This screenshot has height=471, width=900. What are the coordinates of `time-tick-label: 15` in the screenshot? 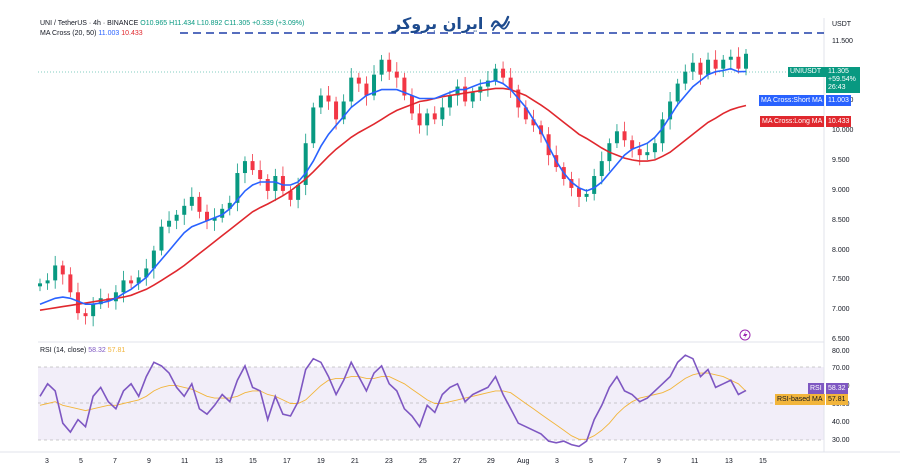 It's located at (253, 461).